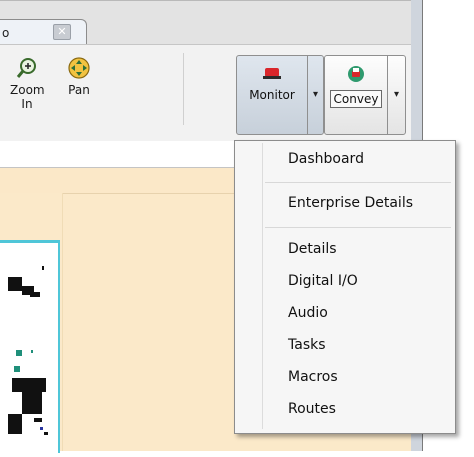 The width and height of the screenshot is (474, 457). I want to click on monitor-dropdown-arrow: ▾, so click(315, 95).